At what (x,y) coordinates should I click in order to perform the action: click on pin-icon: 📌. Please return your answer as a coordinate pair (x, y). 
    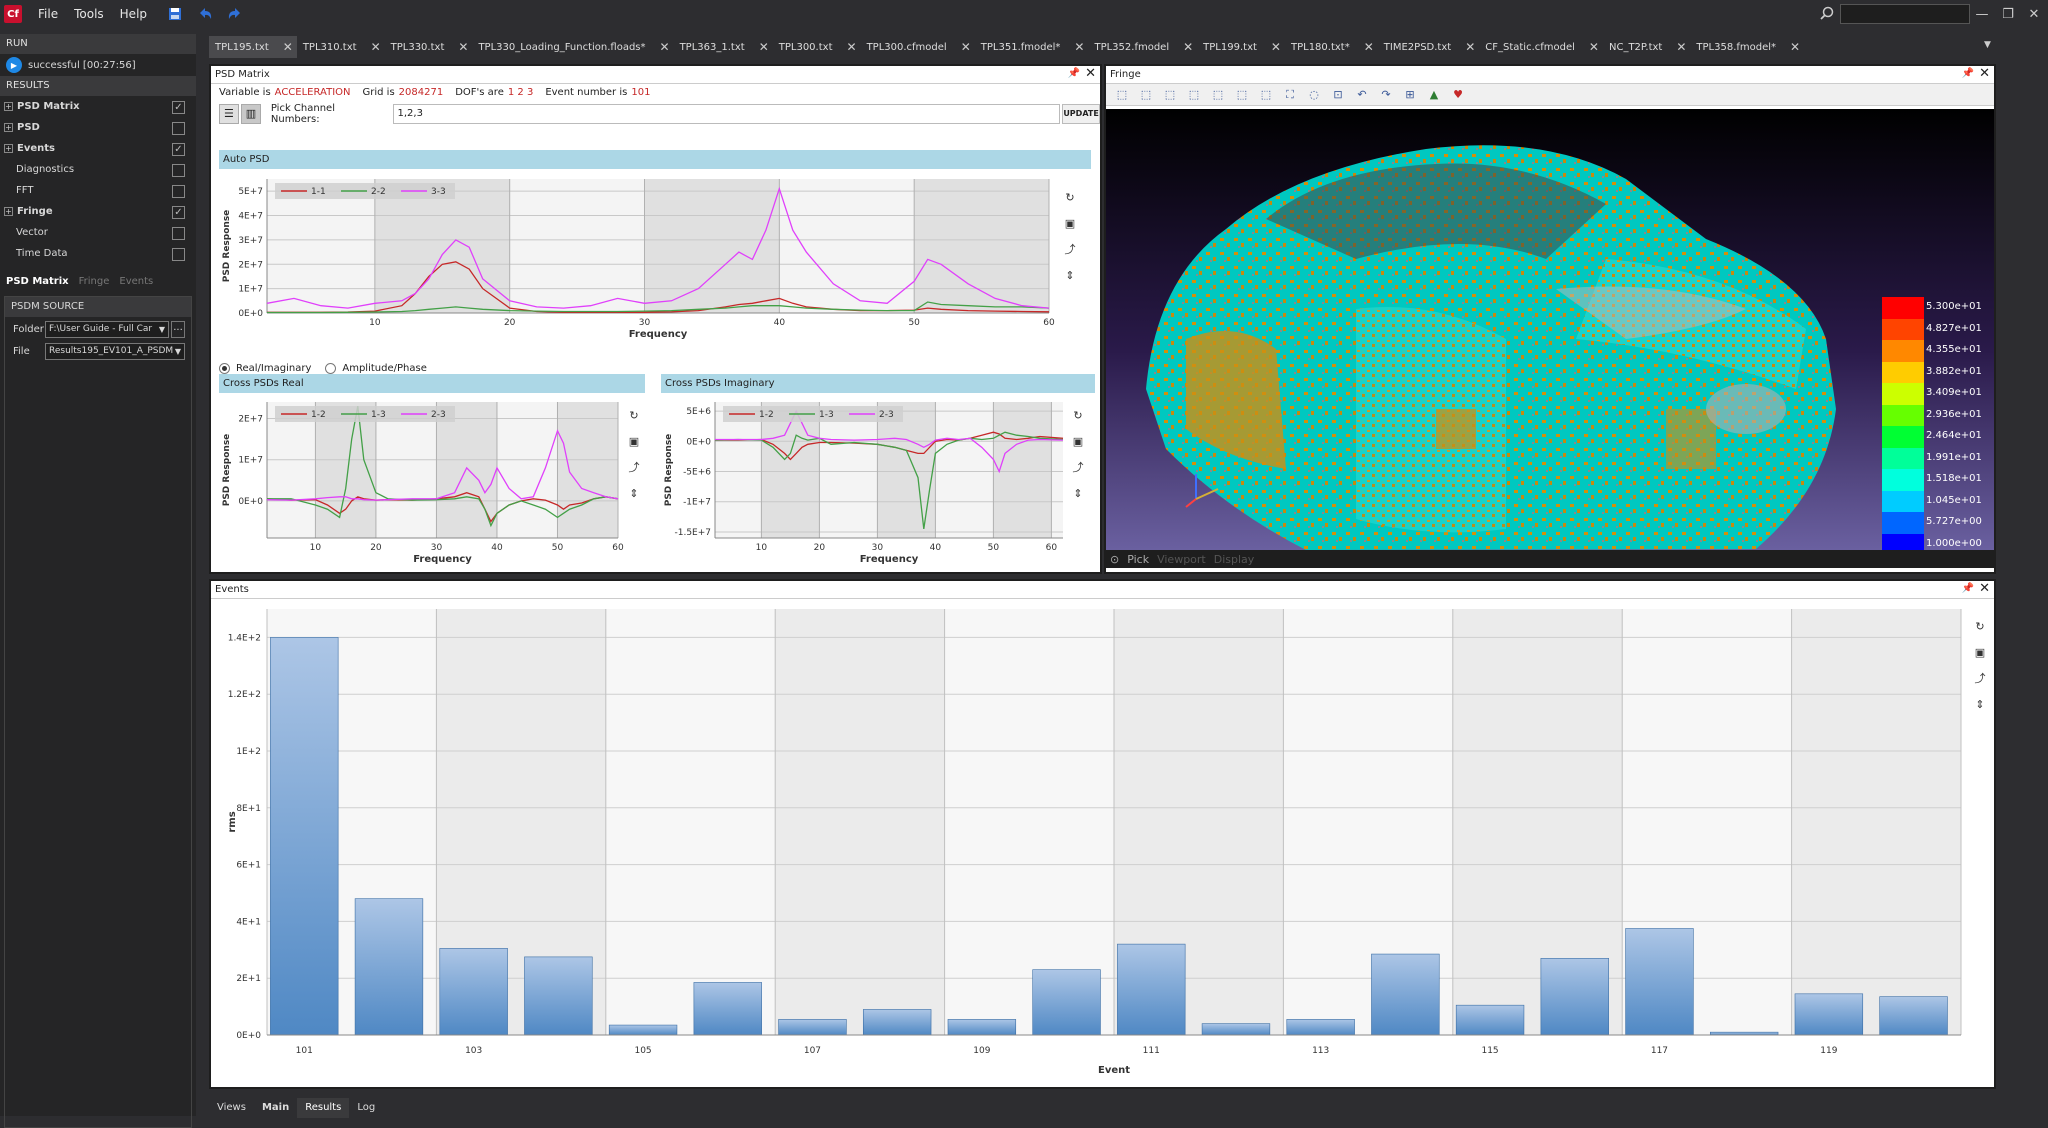
    Looking at the image, I should click on (1074, 73).